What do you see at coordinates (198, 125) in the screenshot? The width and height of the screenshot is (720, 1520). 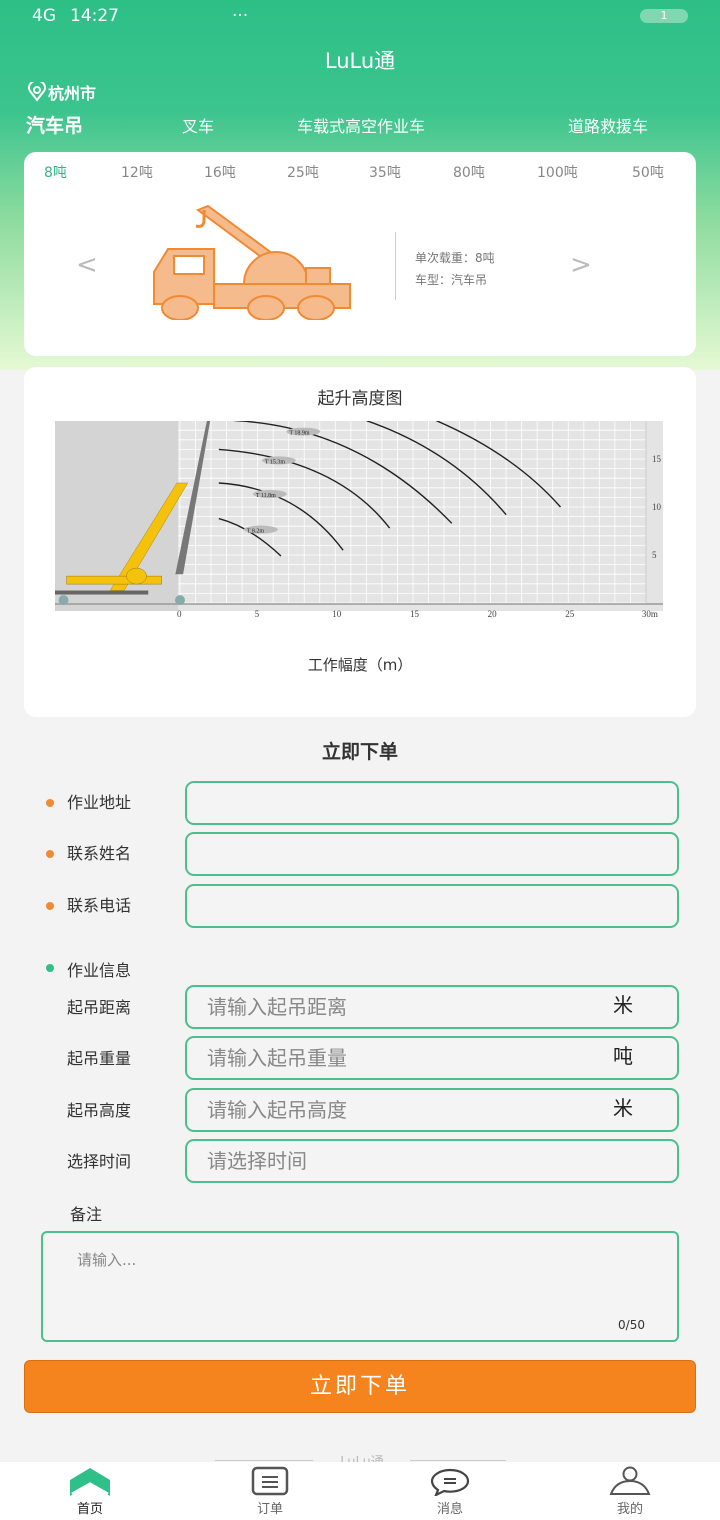 I see `category-tab-1: 叉车` at bounding box center [198, 125].